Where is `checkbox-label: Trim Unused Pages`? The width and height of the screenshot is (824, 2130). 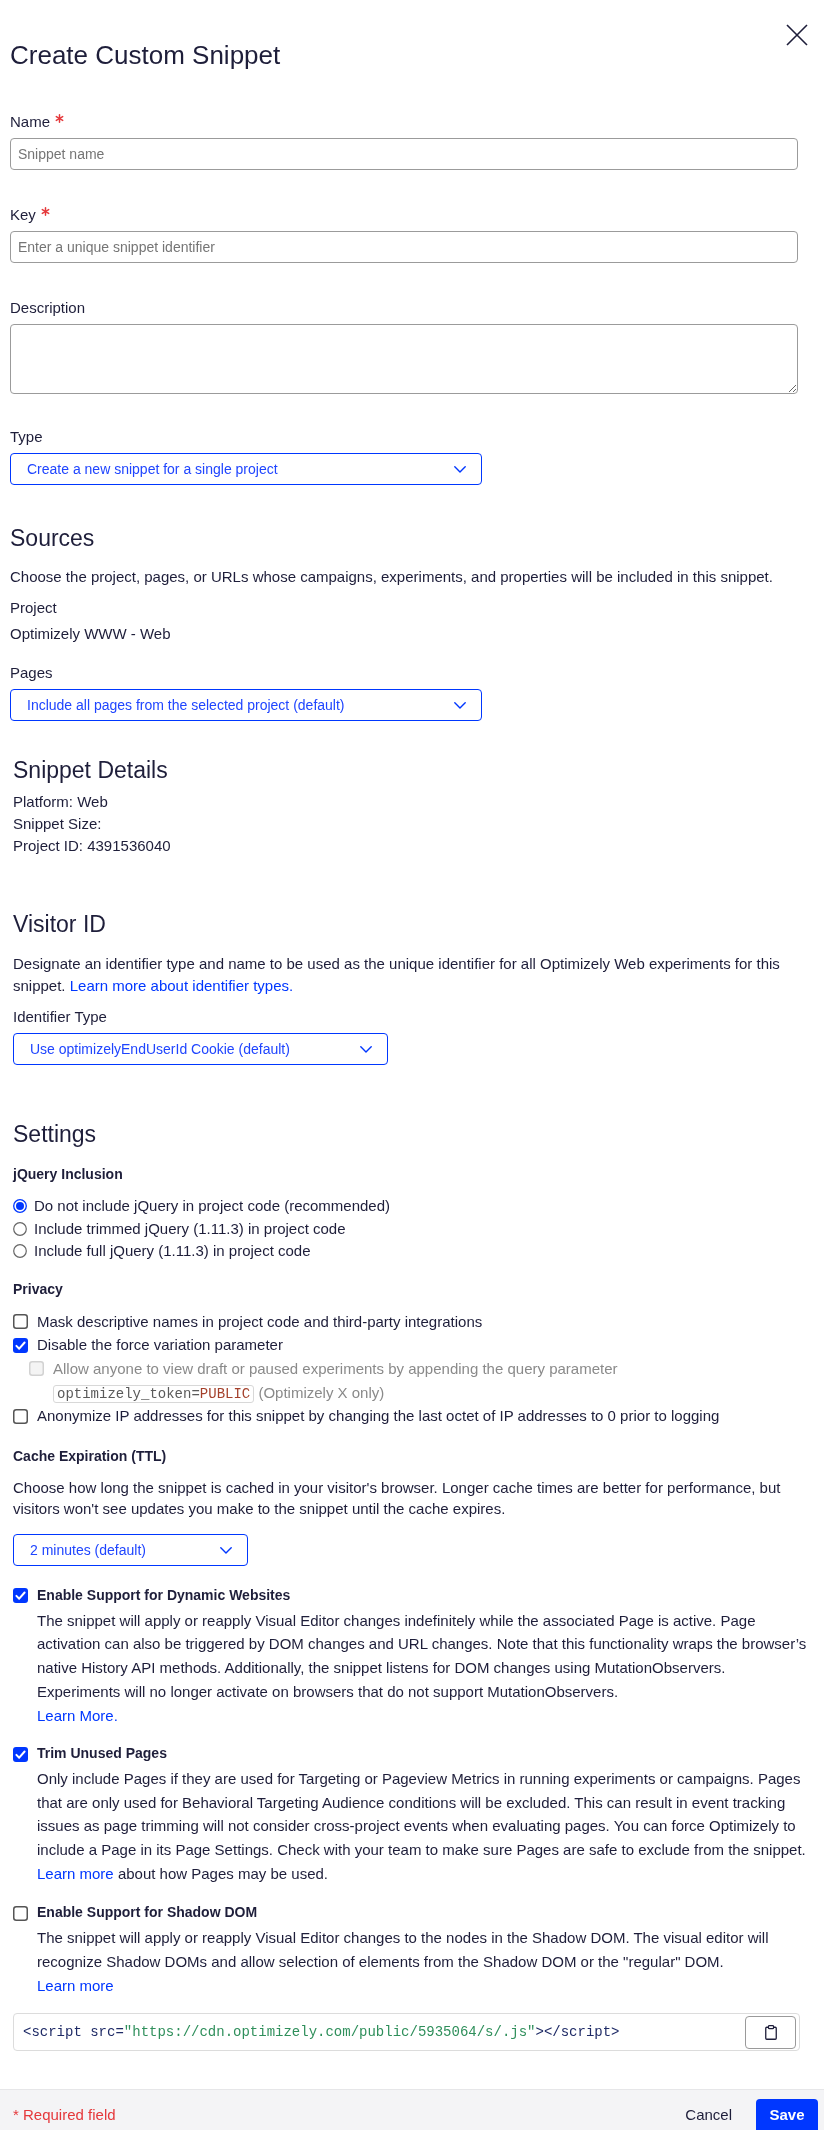 checkbox-label: Trim Unused Pages is located at coordinates (102, 1754).